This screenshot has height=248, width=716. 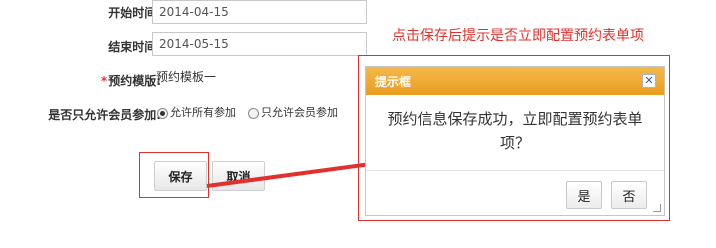 I want to click on close-icon: ✕, so click(x=649, y=81).